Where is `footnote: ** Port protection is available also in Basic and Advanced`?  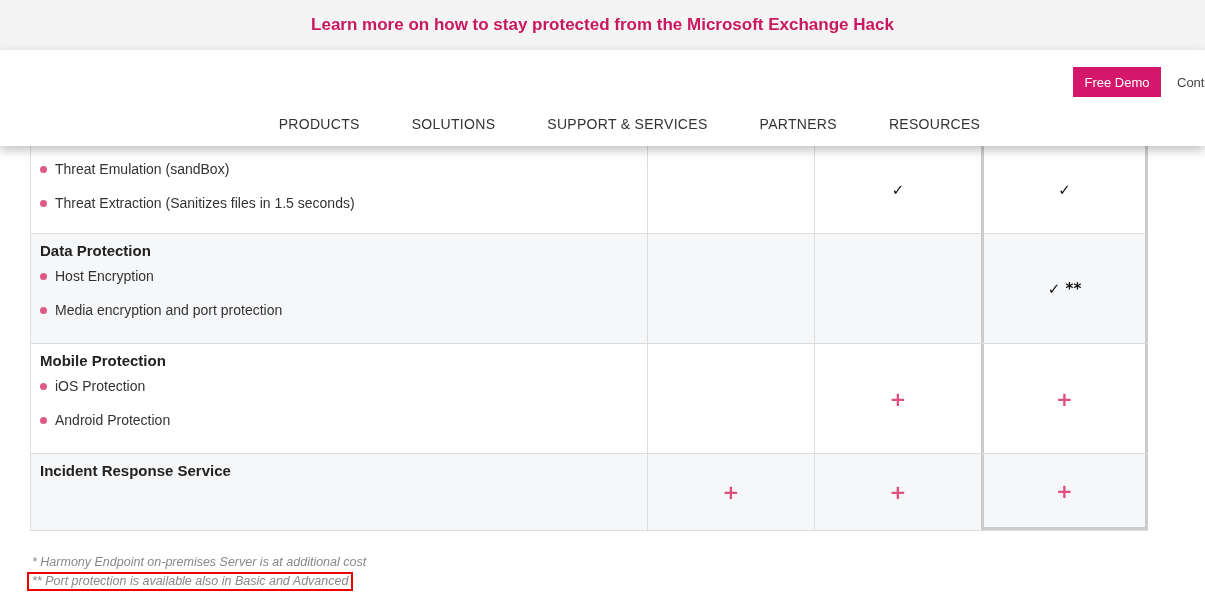
footnote: ** Port protection is available also in Basic and Advanced is located at coordinates (190, 581).